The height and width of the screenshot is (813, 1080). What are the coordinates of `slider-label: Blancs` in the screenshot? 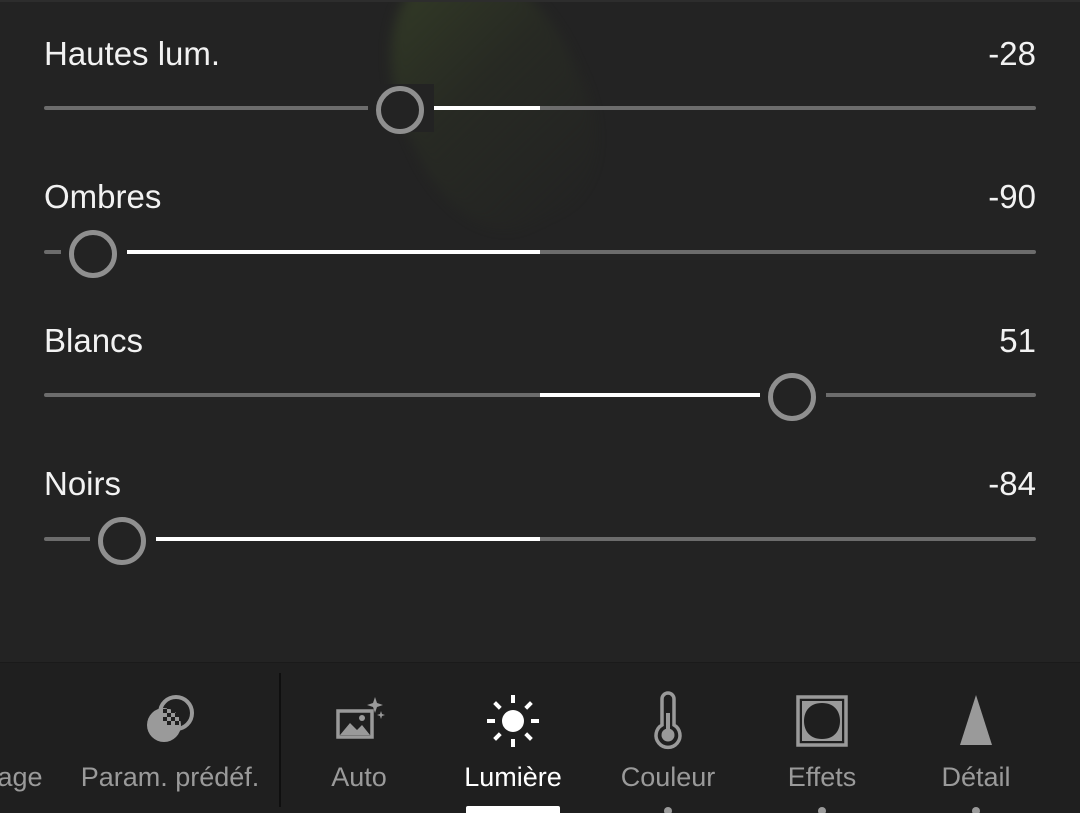 It's located at (94, 340).